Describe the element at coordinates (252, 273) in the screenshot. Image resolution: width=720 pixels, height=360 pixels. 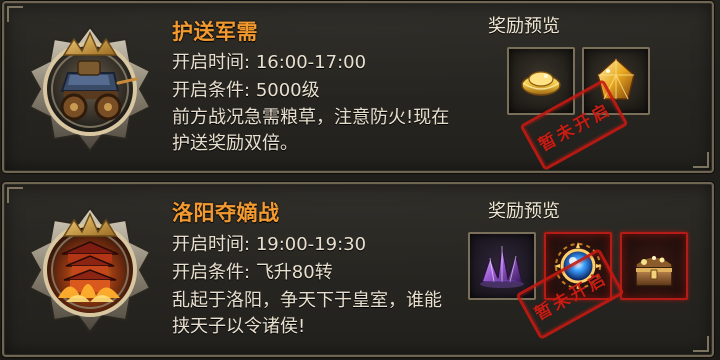
I see `condition-row: 开启条件: 飞升80转` at that location.